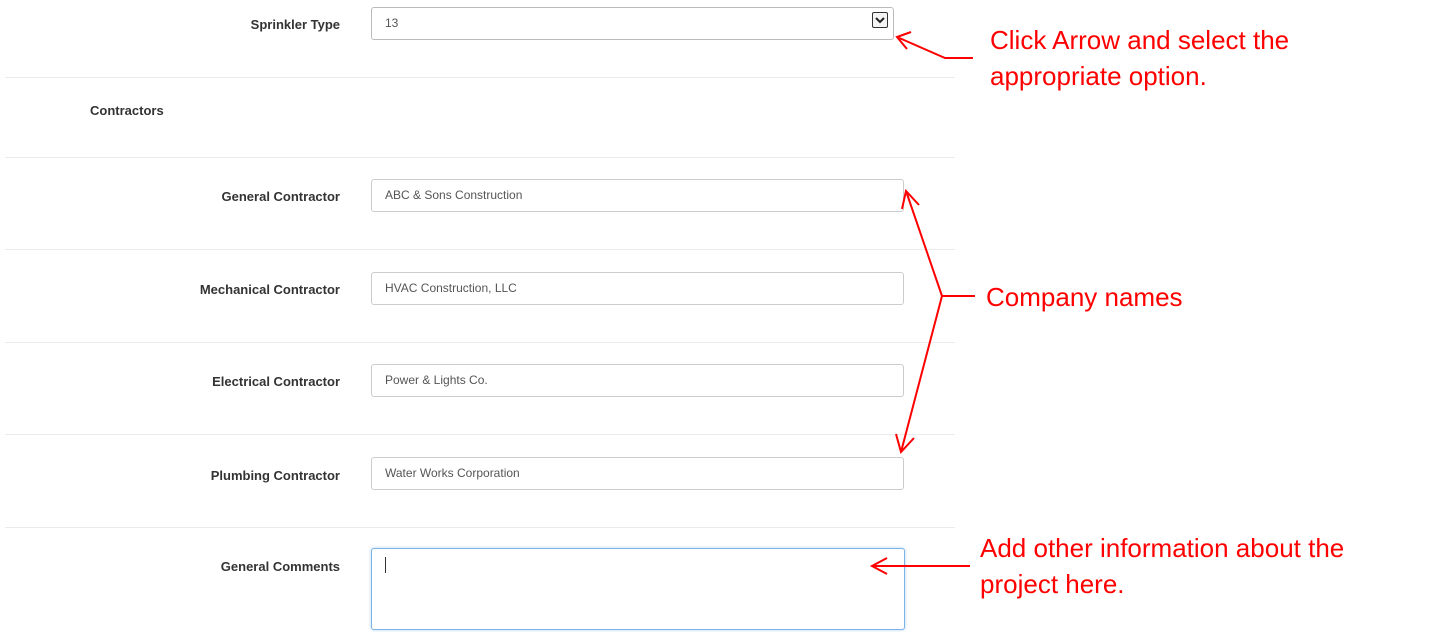 This screenshot has height=632, width=1447. I want to click on select-hint-line2: appropriate option., so click(1098, 76).